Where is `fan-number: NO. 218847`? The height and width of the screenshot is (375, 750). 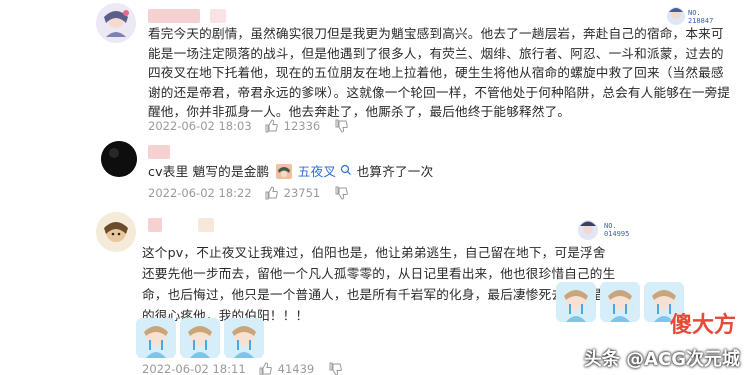
fan-number: NO. 218847 is located at coordinates (701, 17).